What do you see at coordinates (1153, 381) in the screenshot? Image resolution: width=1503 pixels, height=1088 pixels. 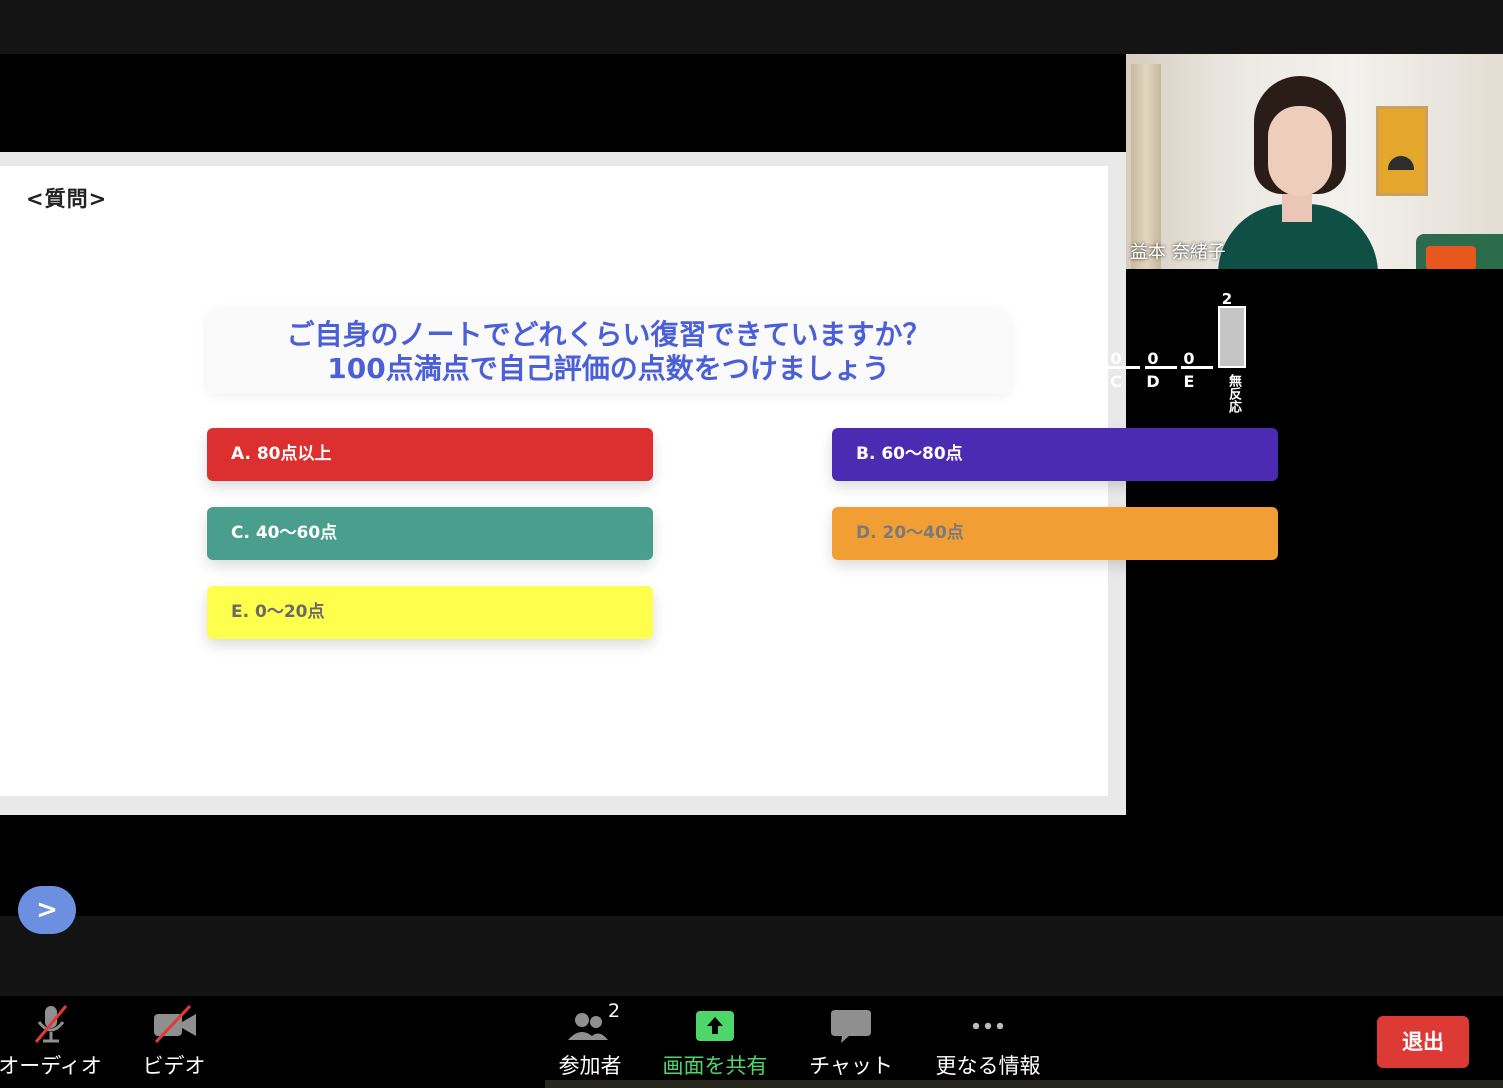 I see `poll-letter-d: D` at bounding box center [1153, 381].